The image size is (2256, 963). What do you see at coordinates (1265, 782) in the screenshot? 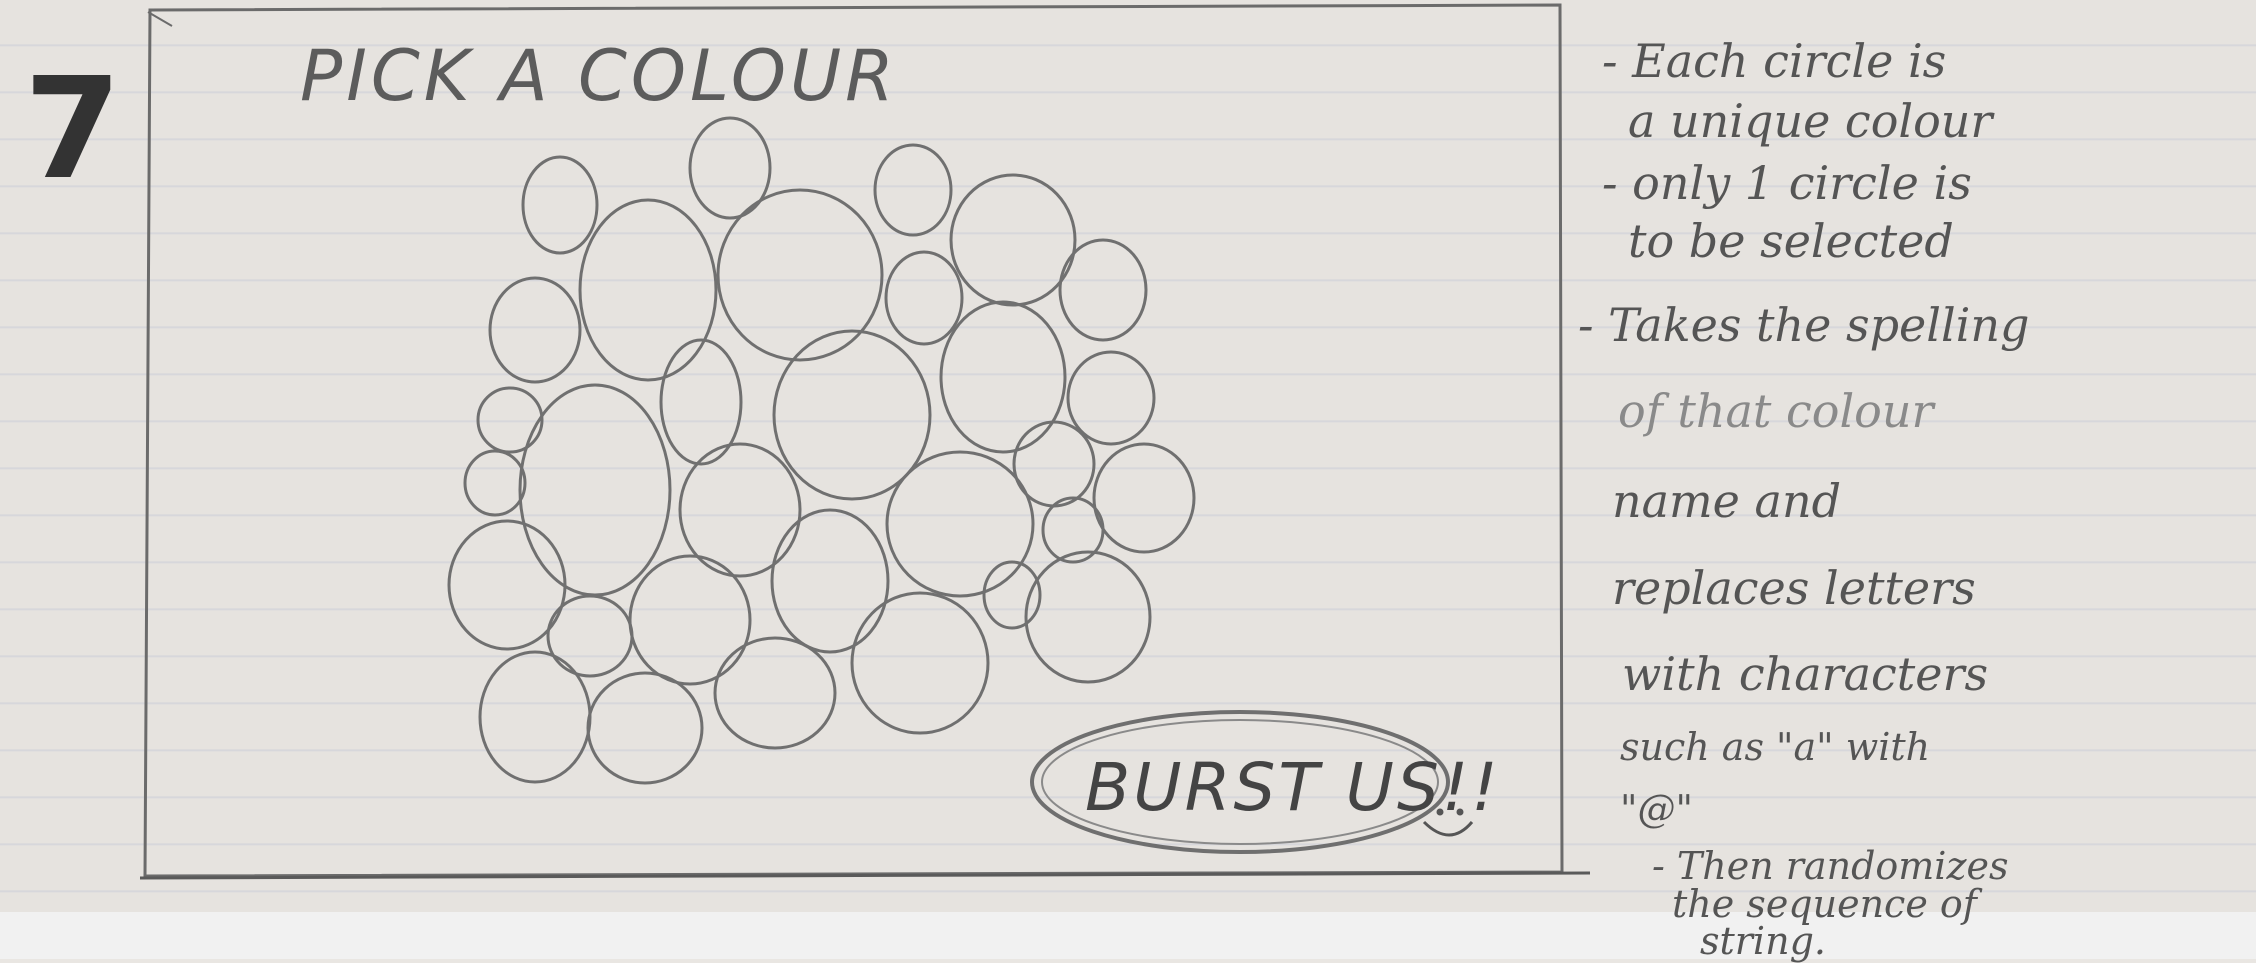
I see `burst-us-button: BURST US!!` at bounding box center [1265, 782].